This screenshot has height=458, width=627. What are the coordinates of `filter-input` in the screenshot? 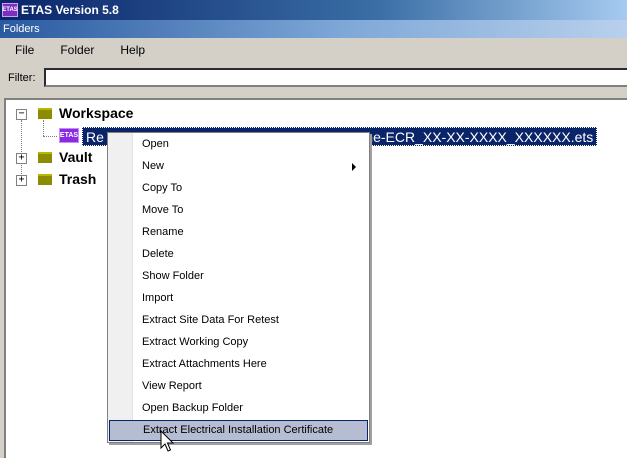 It's located at (335, 77).